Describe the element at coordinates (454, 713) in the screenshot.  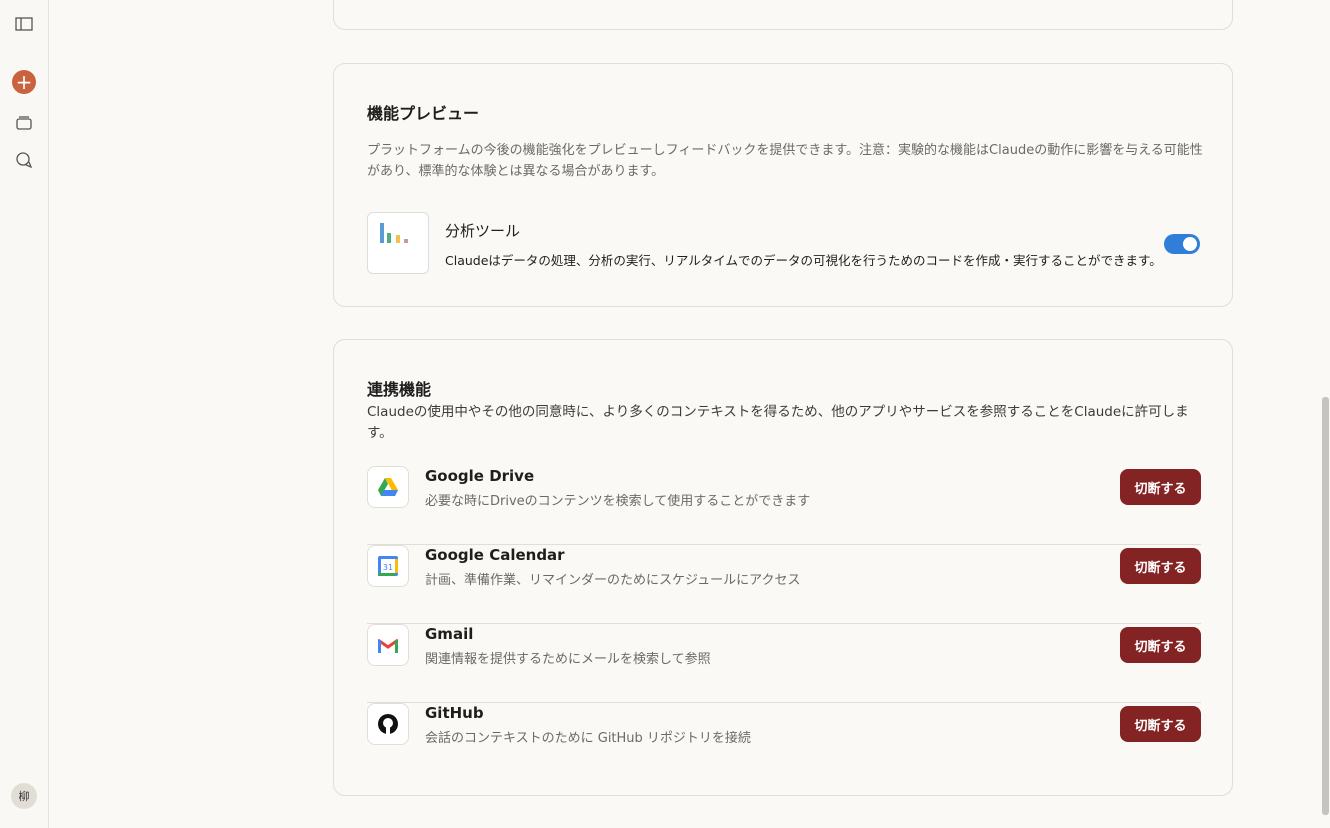
I see `integration-name: GitHub` at that location.